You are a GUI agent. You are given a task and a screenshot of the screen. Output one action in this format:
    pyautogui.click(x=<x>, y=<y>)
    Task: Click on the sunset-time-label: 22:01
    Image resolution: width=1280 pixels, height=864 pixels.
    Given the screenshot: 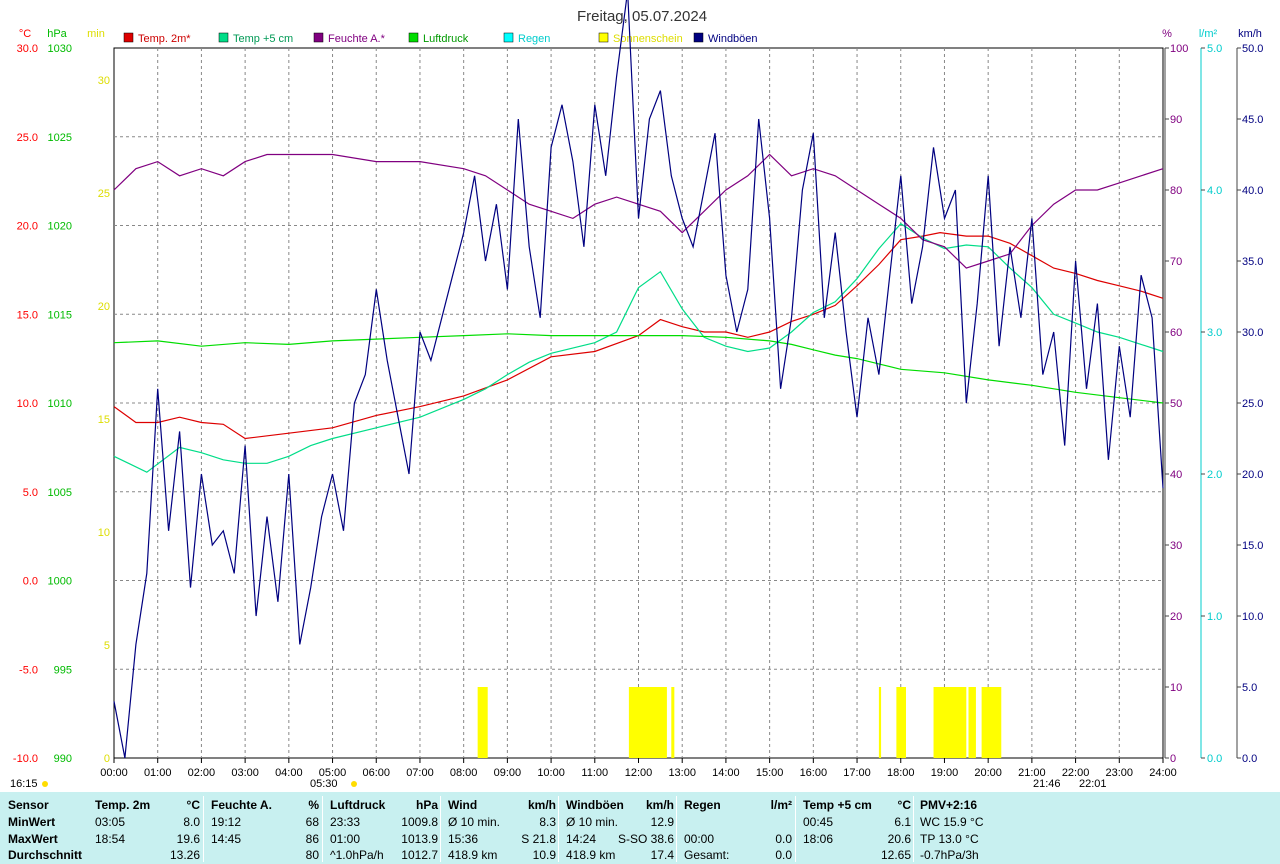 What is the action you would take?
    pyautogui.click(x=1093, y=784)
    